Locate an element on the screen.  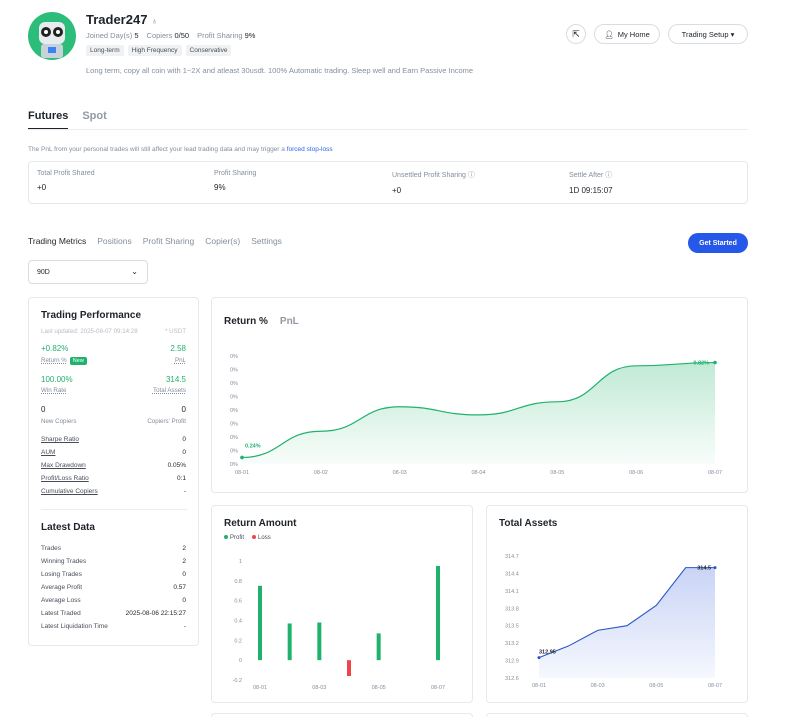
tab-futures: Futures is located at coordinates (48, 120).